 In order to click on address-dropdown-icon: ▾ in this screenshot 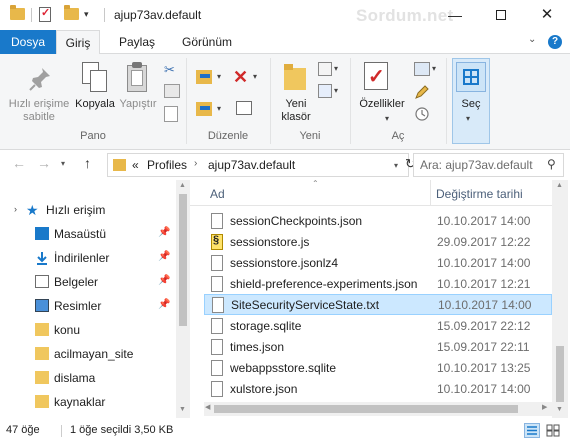, I will do `click(396, 165)`.